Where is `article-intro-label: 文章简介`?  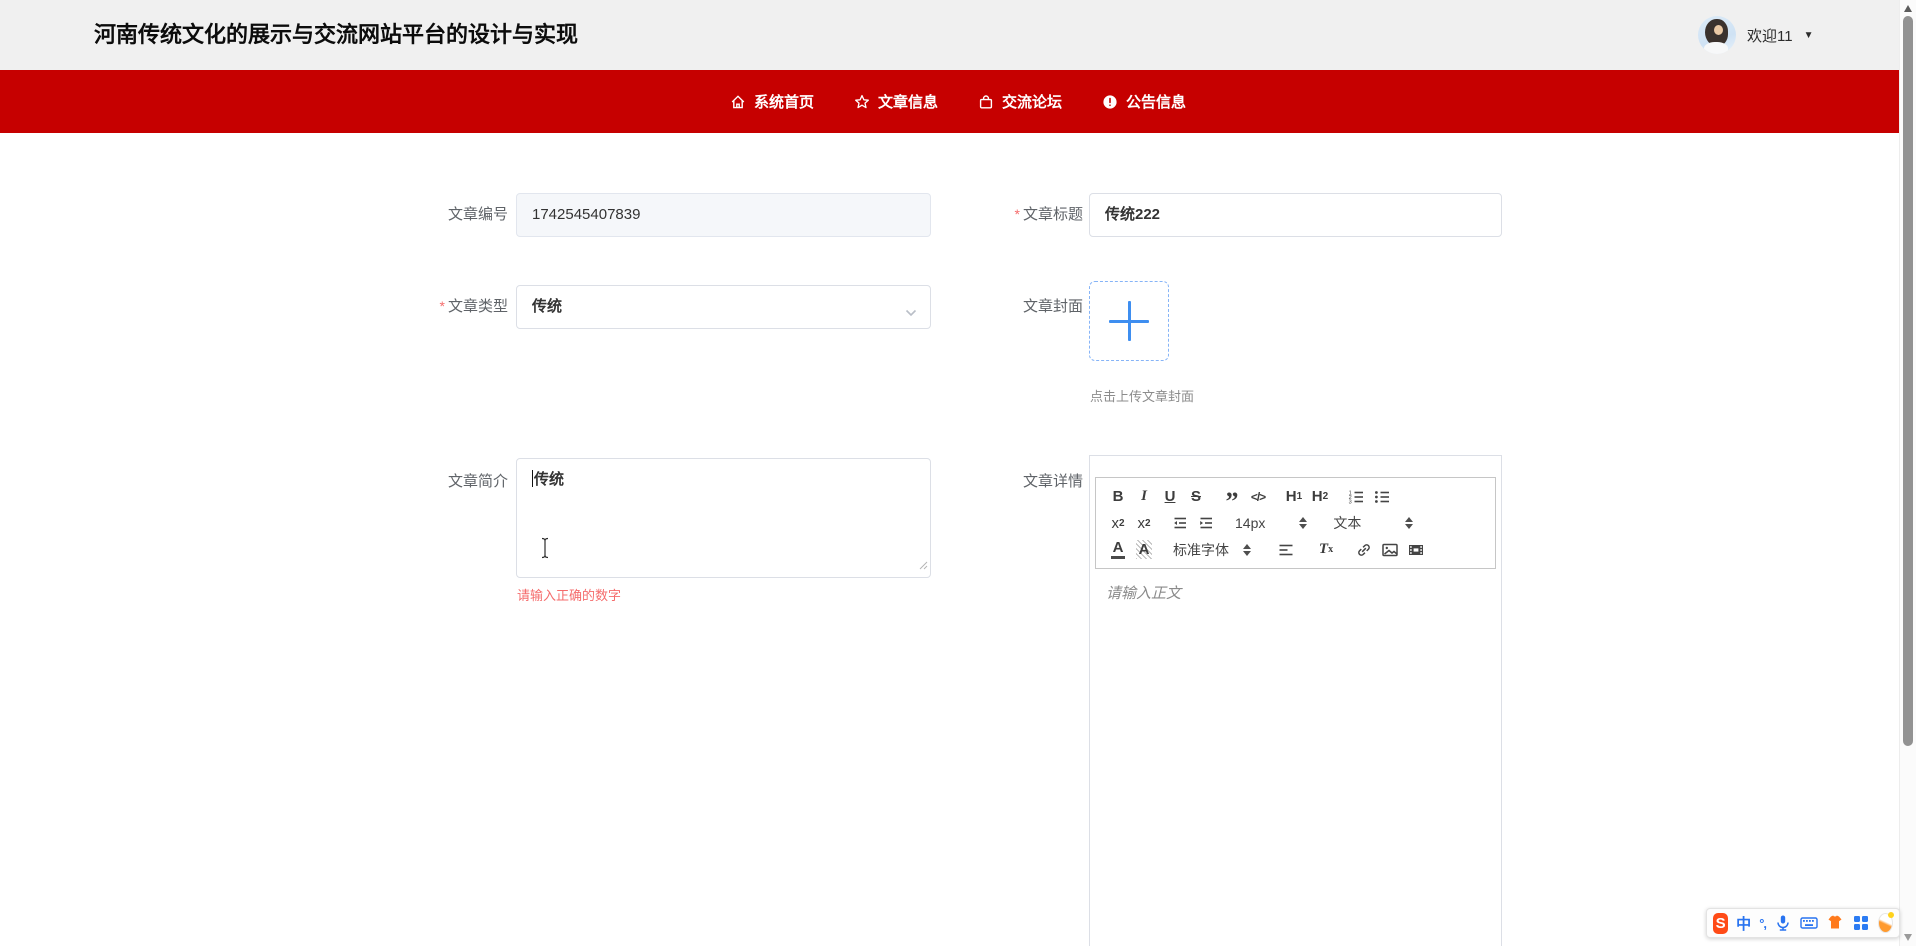
article-intro-label: 文章简介 is located at coordinates (477, 481).